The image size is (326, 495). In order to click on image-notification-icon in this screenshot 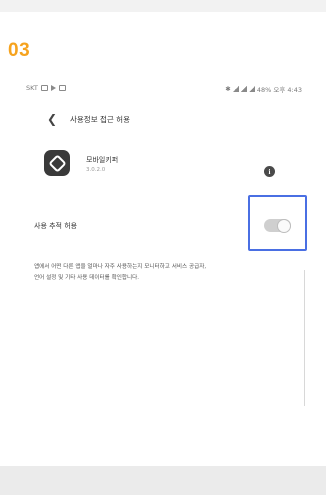, I will do `click(44, 88)`.